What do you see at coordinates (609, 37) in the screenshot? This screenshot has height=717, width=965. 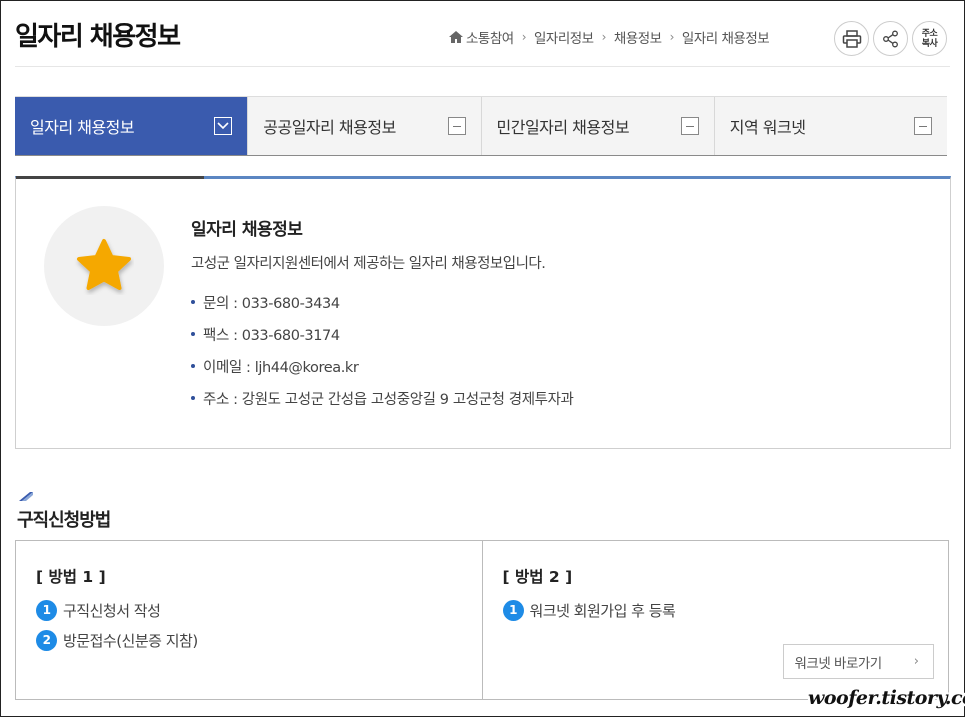 I see `breadcrumb: 소통참여 › 일자리정보 › 채용정보 › 일자리 채용정보` at bounding box center [609, 37].